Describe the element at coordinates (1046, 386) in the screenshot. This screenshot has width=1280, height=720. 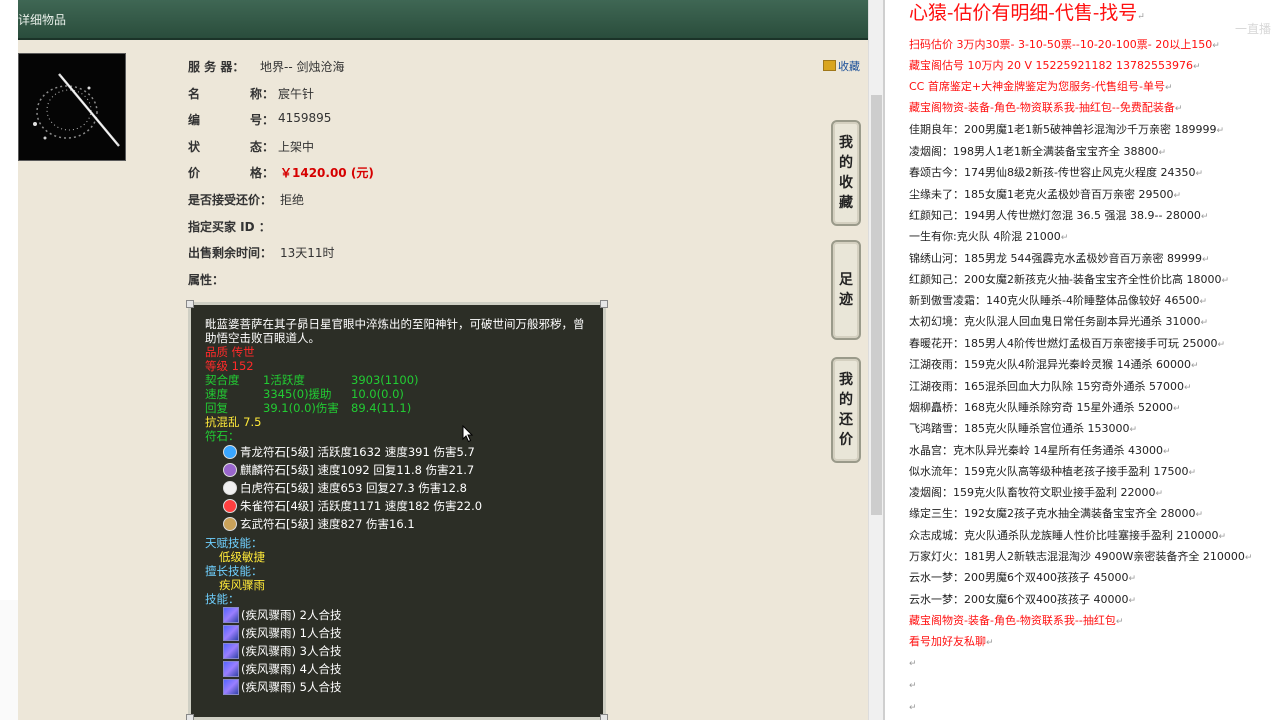
I see `notepad-line-text: 江湖夜雨：165混杀回血大力队除 15穷奇外通杀 57000` at that location.